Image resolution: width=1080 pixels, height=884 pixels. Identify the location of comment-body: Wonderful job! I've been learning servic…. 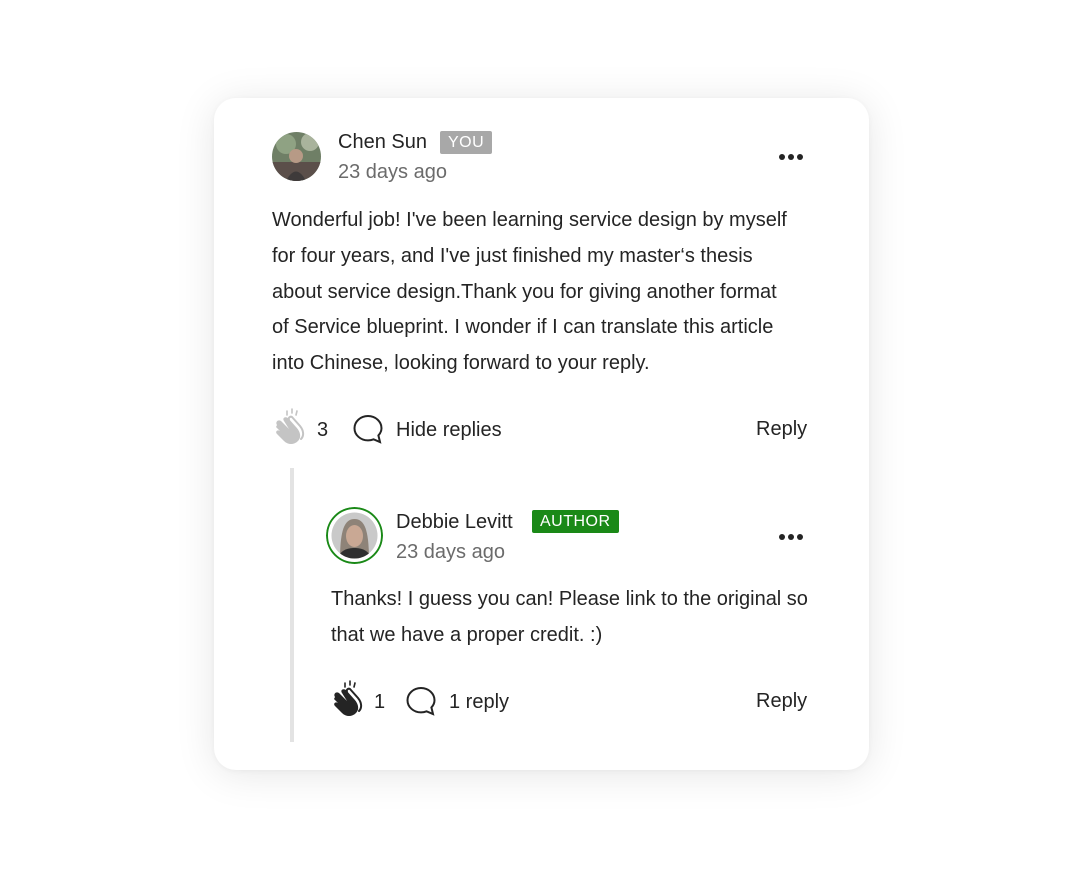
(557, 292).